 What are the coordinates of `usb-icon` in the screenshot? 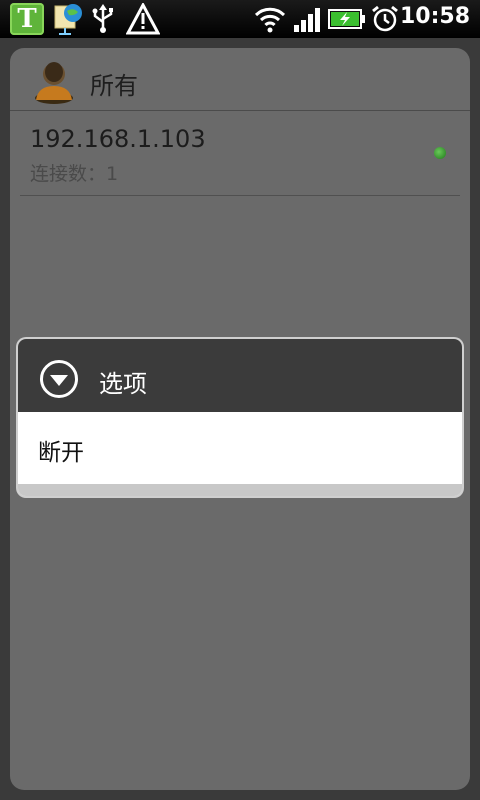 It's located at (103, 19).